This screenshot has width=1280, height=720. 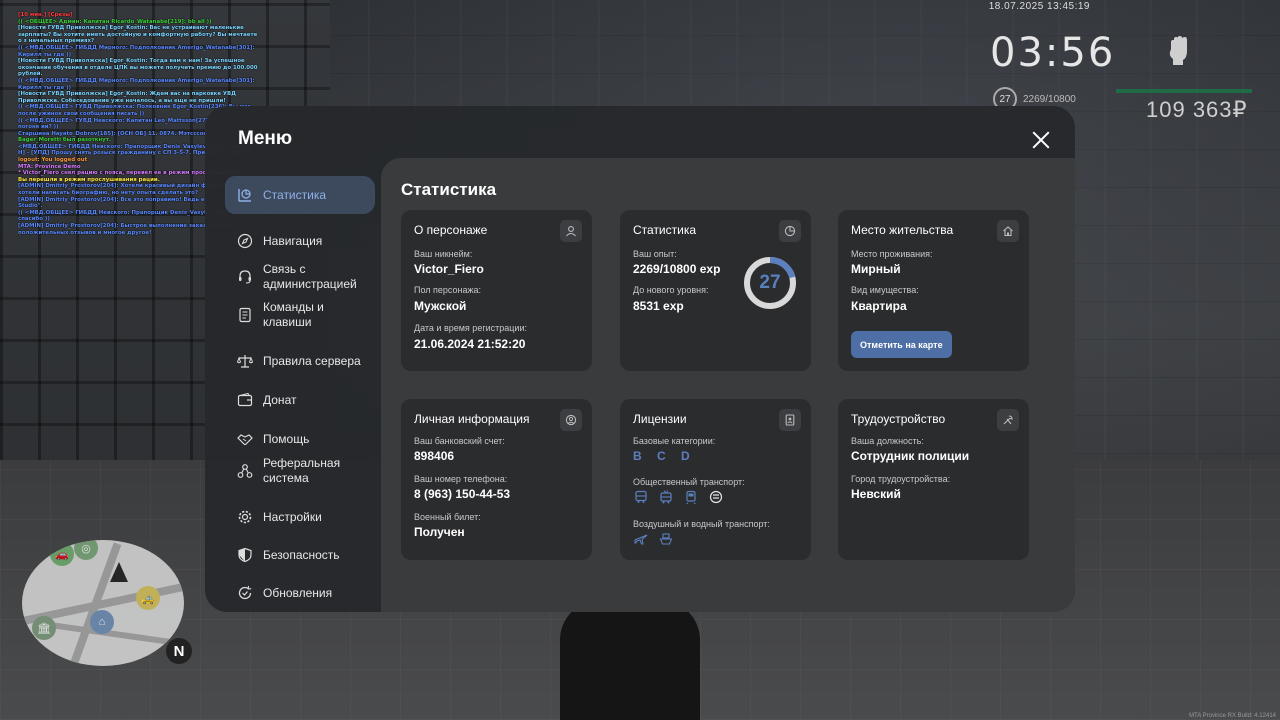 I want to click on nav-item-5: Донат, so click(x=300, y=400).